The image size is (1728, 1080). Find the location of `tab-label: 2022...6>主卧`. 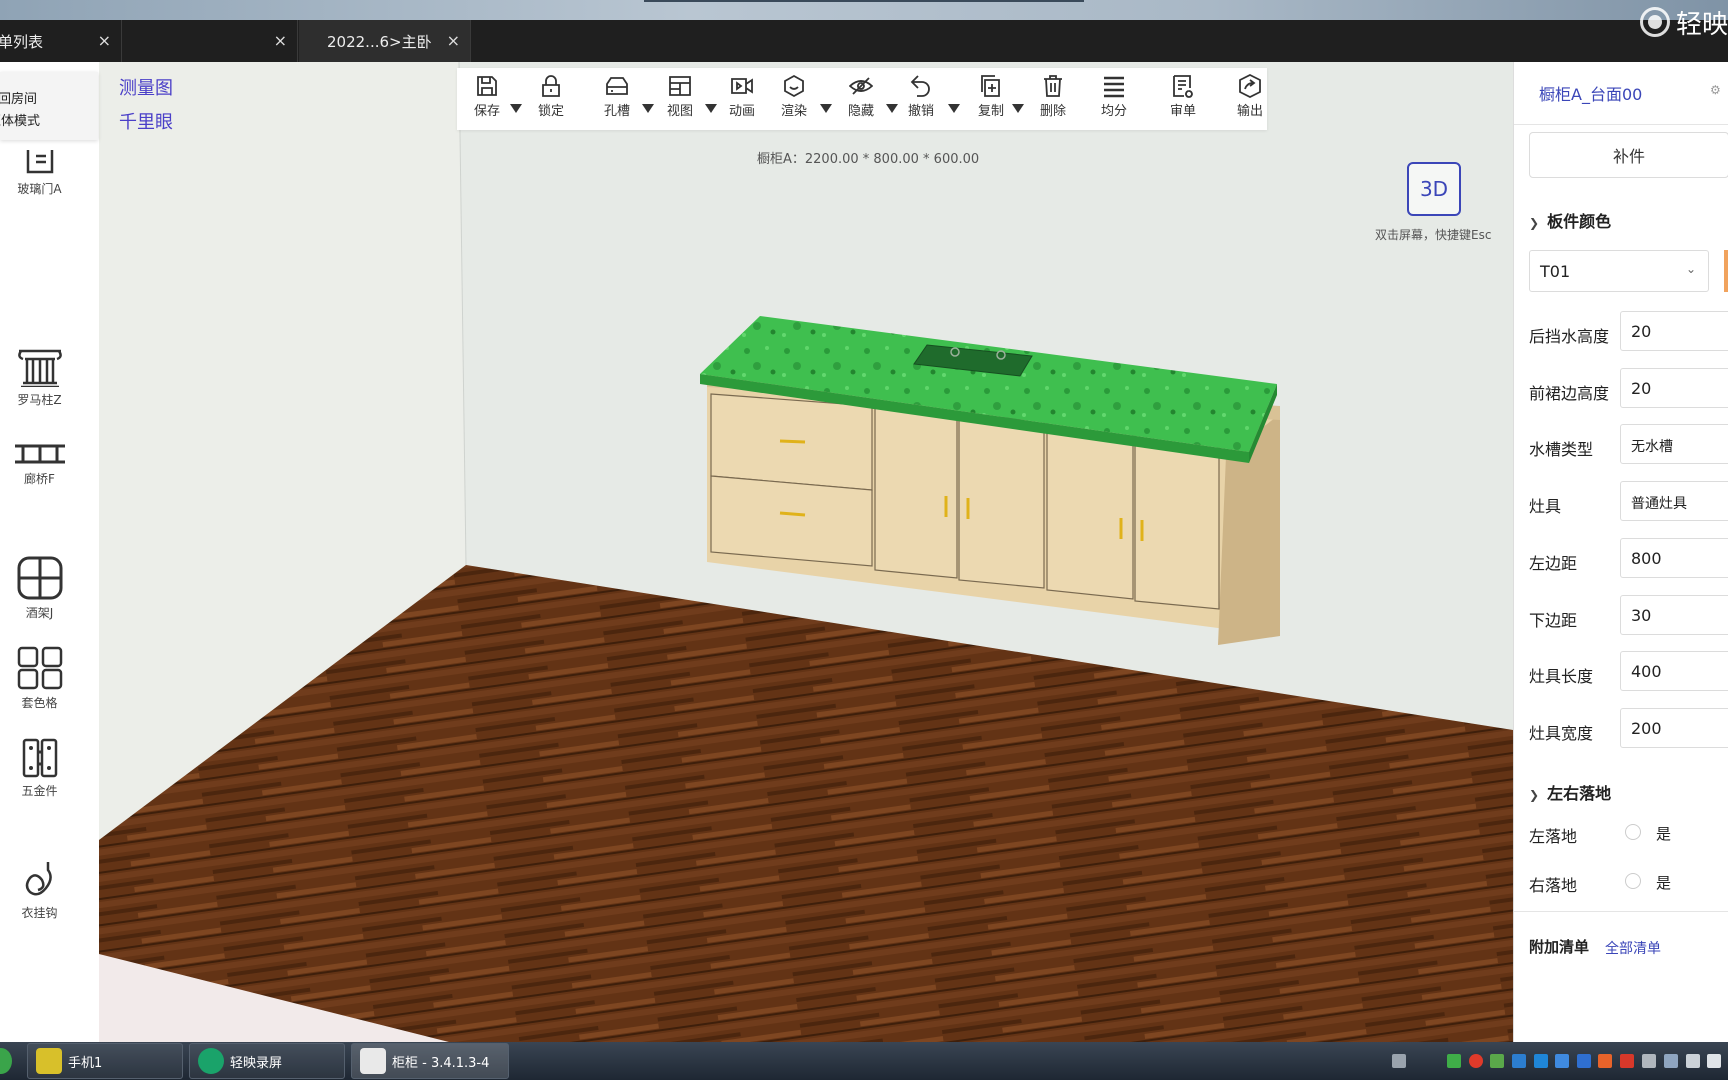

tab-label: 2022...6>主卧 is located at coordinates (379, 41).